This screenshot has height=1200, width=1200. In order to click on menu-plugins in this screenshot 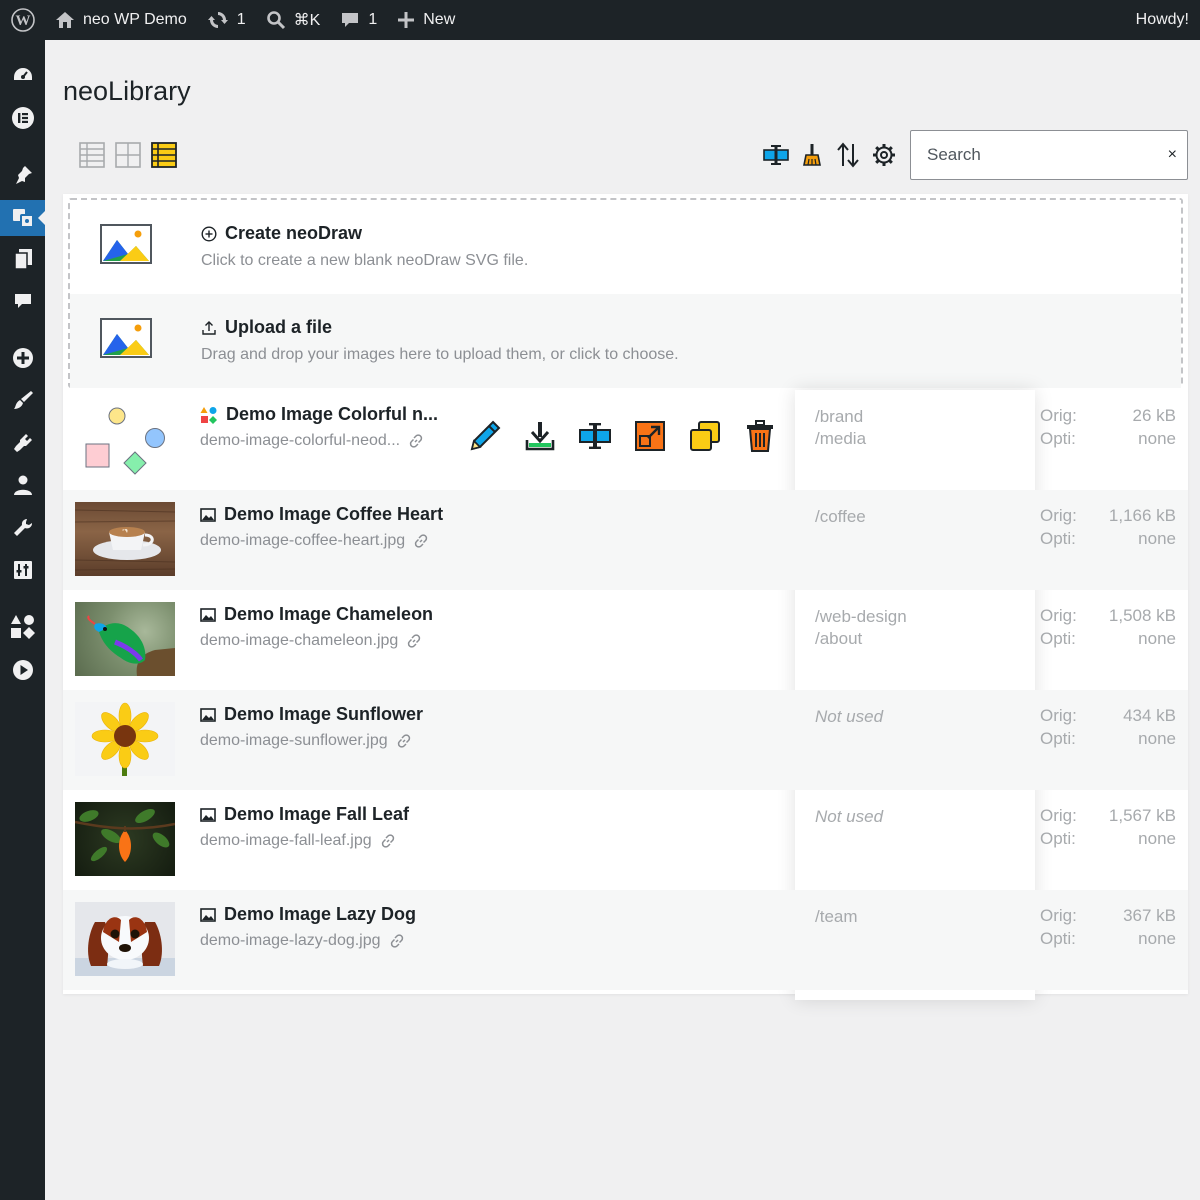, I will do `click(22, 443)`.